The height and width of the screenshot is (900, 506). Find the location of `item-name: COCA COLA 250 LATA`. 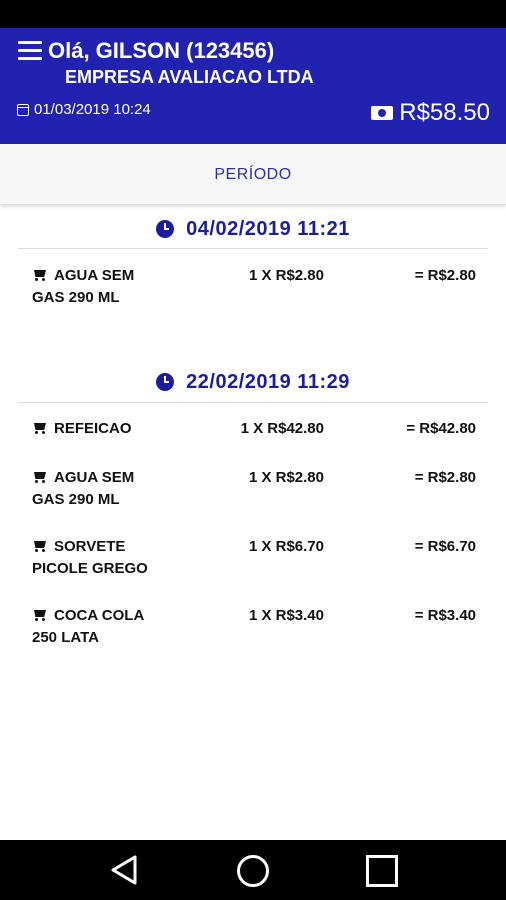

item-name: COCA COLA 250 LATA is located at coordinates (107, 627).